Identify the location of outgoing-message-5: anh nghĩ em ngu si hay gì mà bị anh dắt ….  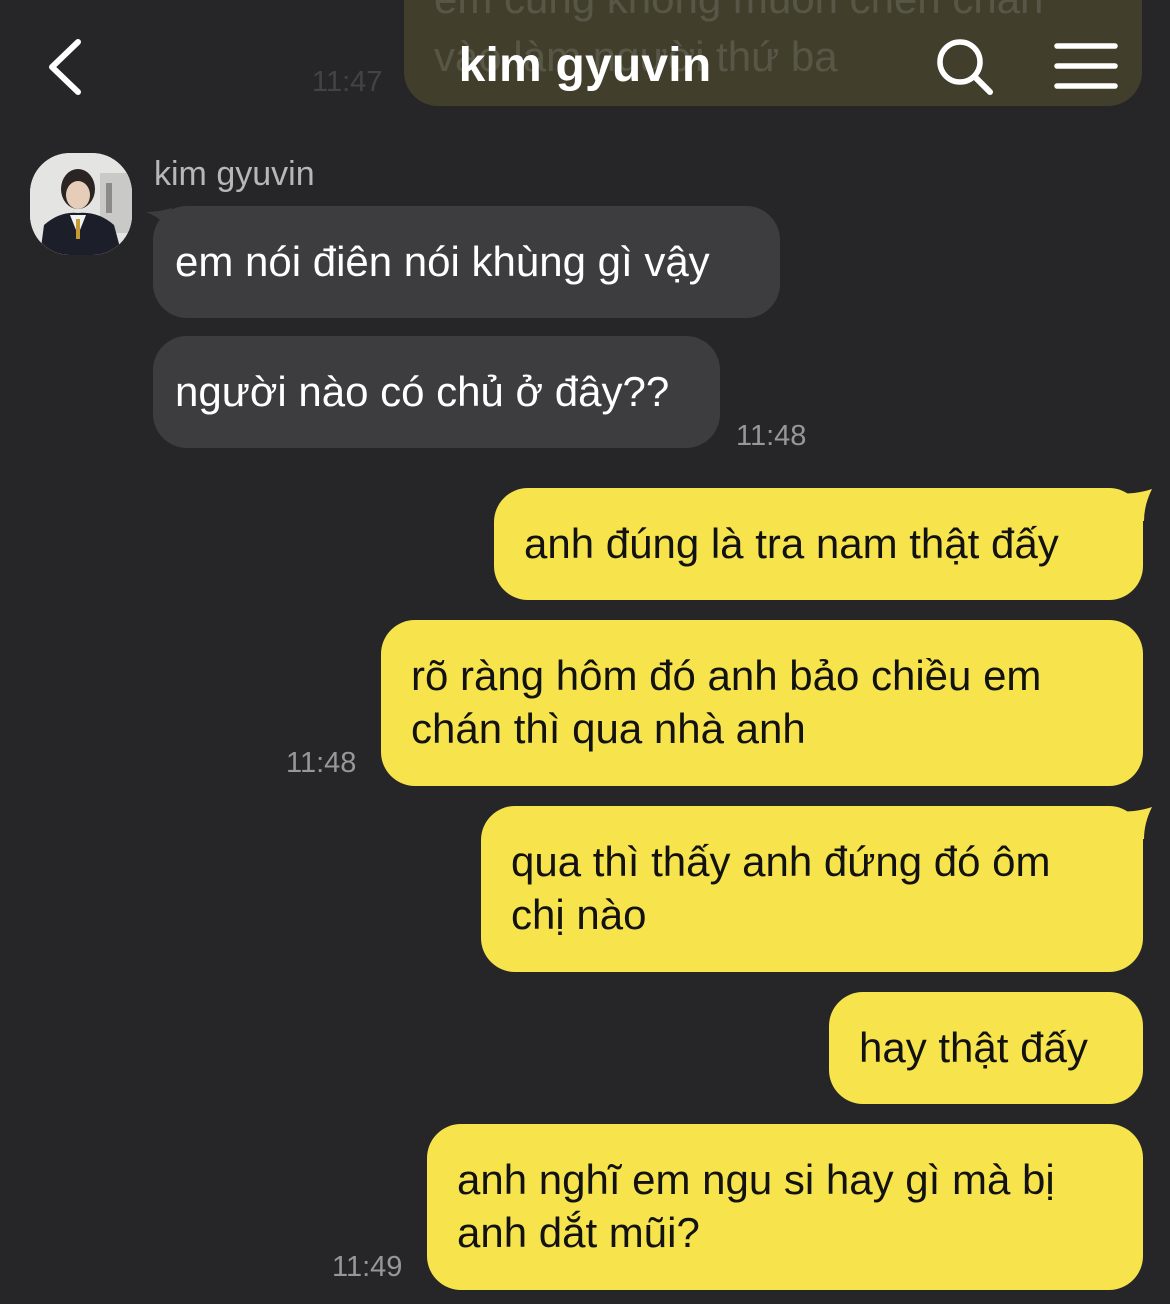
(785, 1207).